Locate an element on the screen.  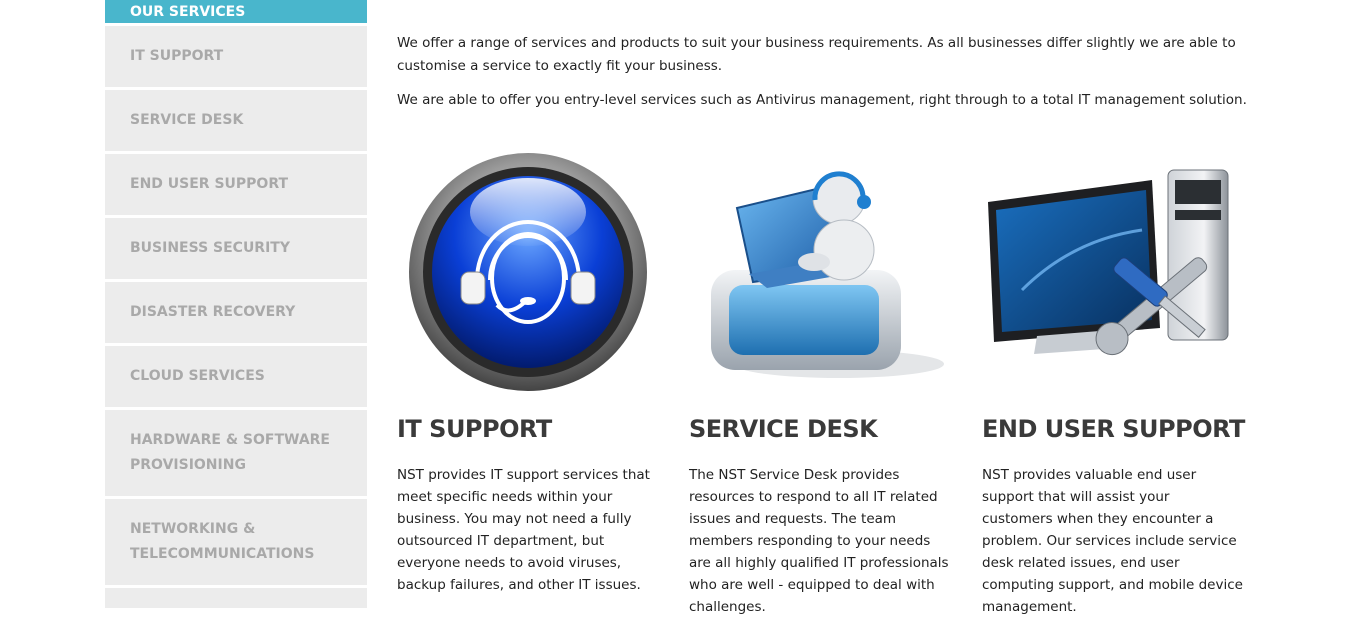
sidebar-item-label: SERVICE DESK is located at coordinates (187, 120).